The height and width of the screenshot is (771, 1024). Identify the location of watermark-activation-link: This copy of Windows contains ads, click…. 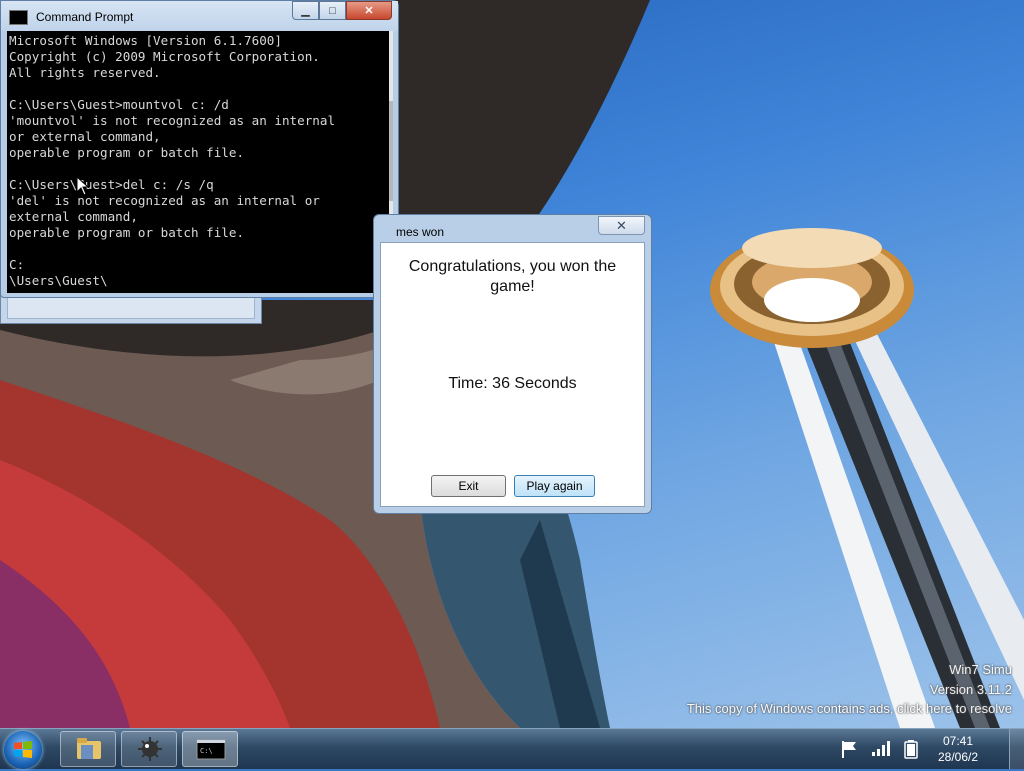
(802, 708).